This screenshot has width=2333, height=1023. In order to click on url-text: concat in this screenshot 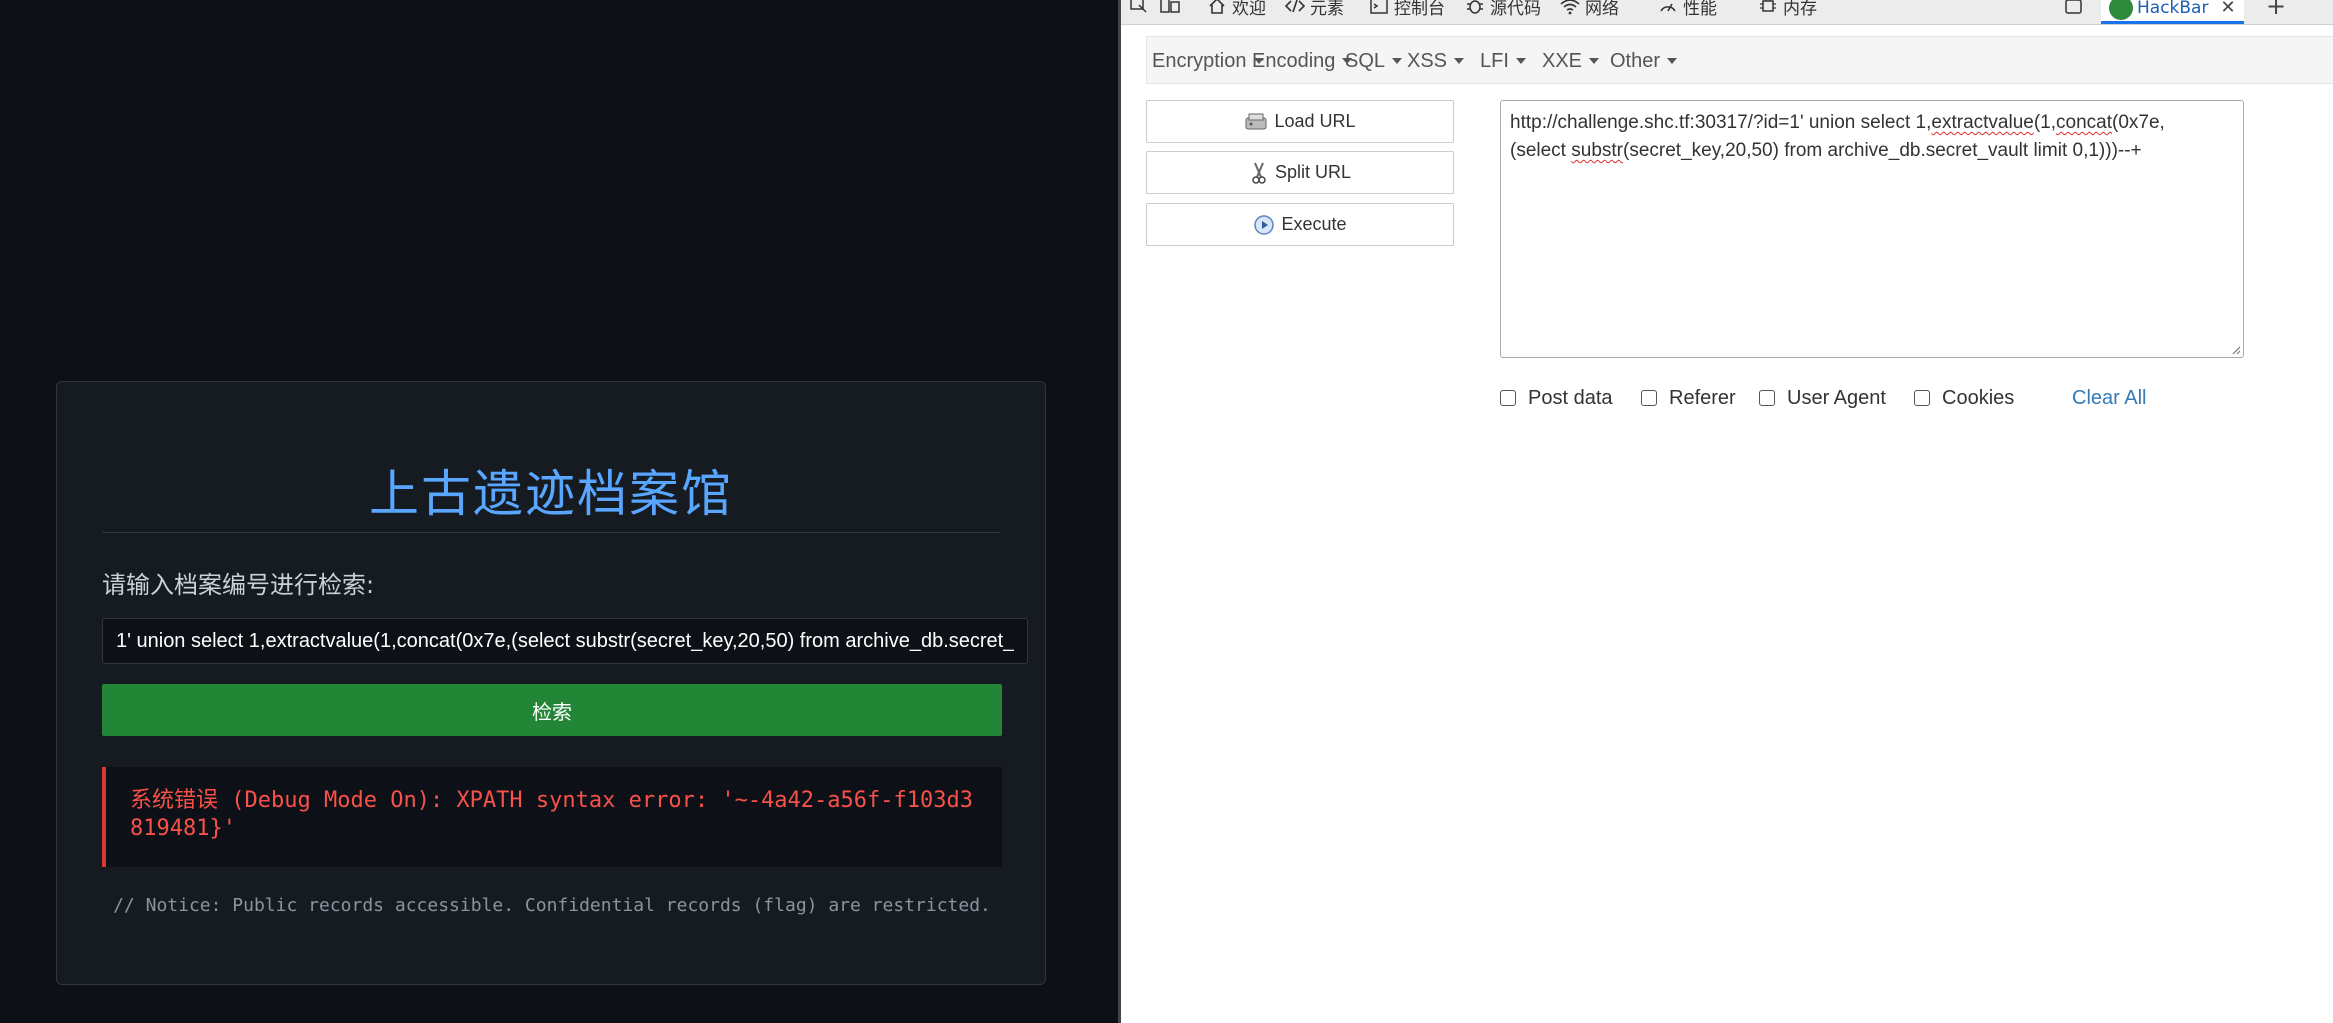, I will do `click(2084, 122)`.